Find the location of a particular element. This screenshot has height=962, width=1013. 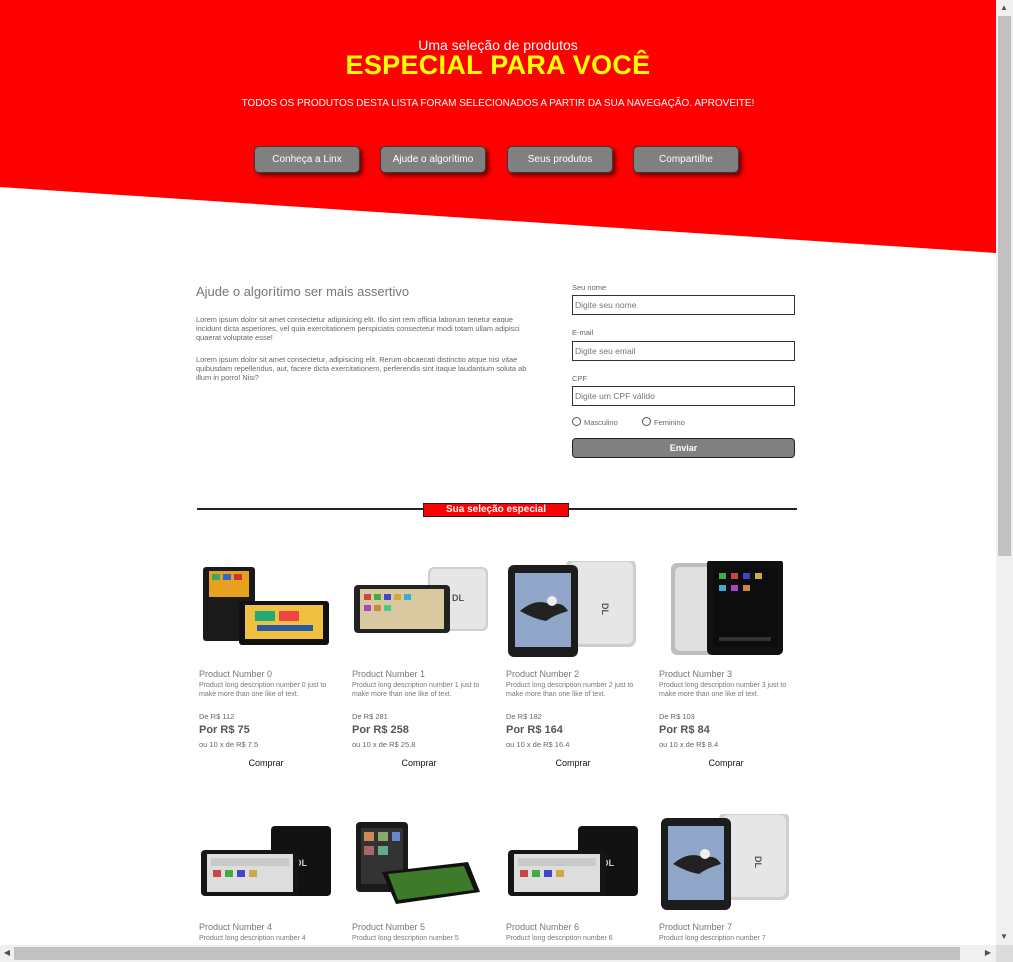

cpf-label: CPF is located at coordinates (579, 378).